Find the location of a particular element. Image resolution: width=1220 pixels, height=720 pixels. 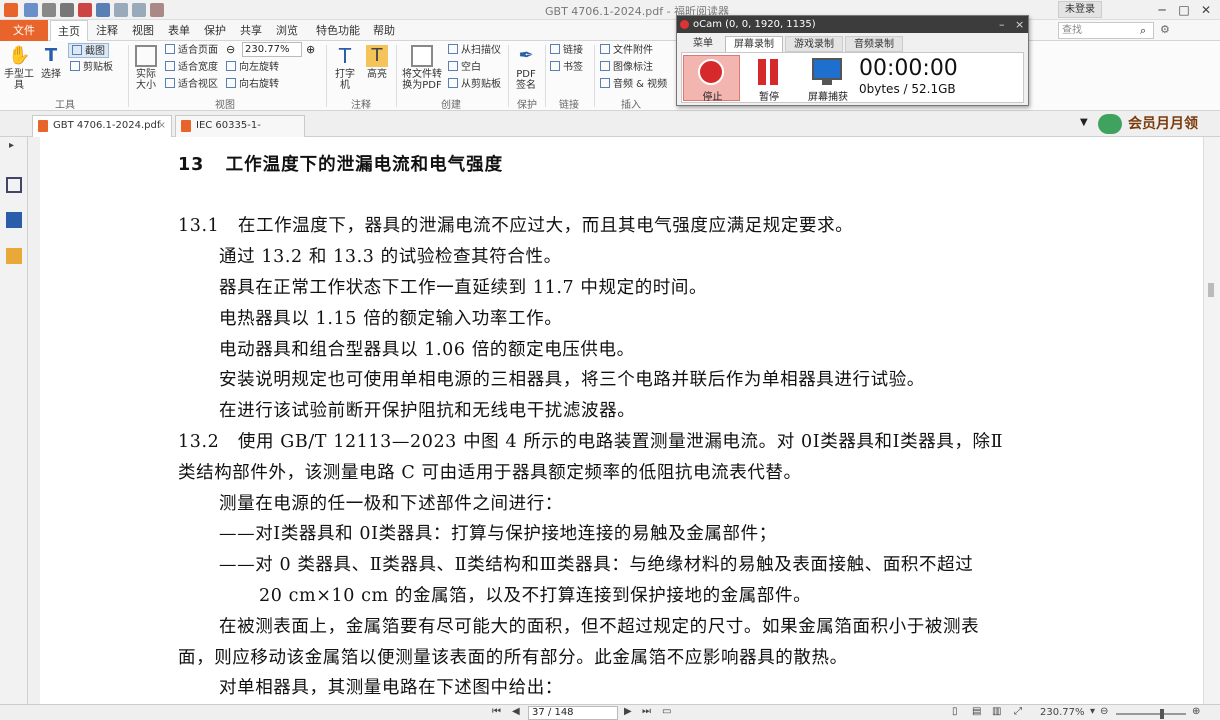

open-icon is located at coordinates (31, 10).